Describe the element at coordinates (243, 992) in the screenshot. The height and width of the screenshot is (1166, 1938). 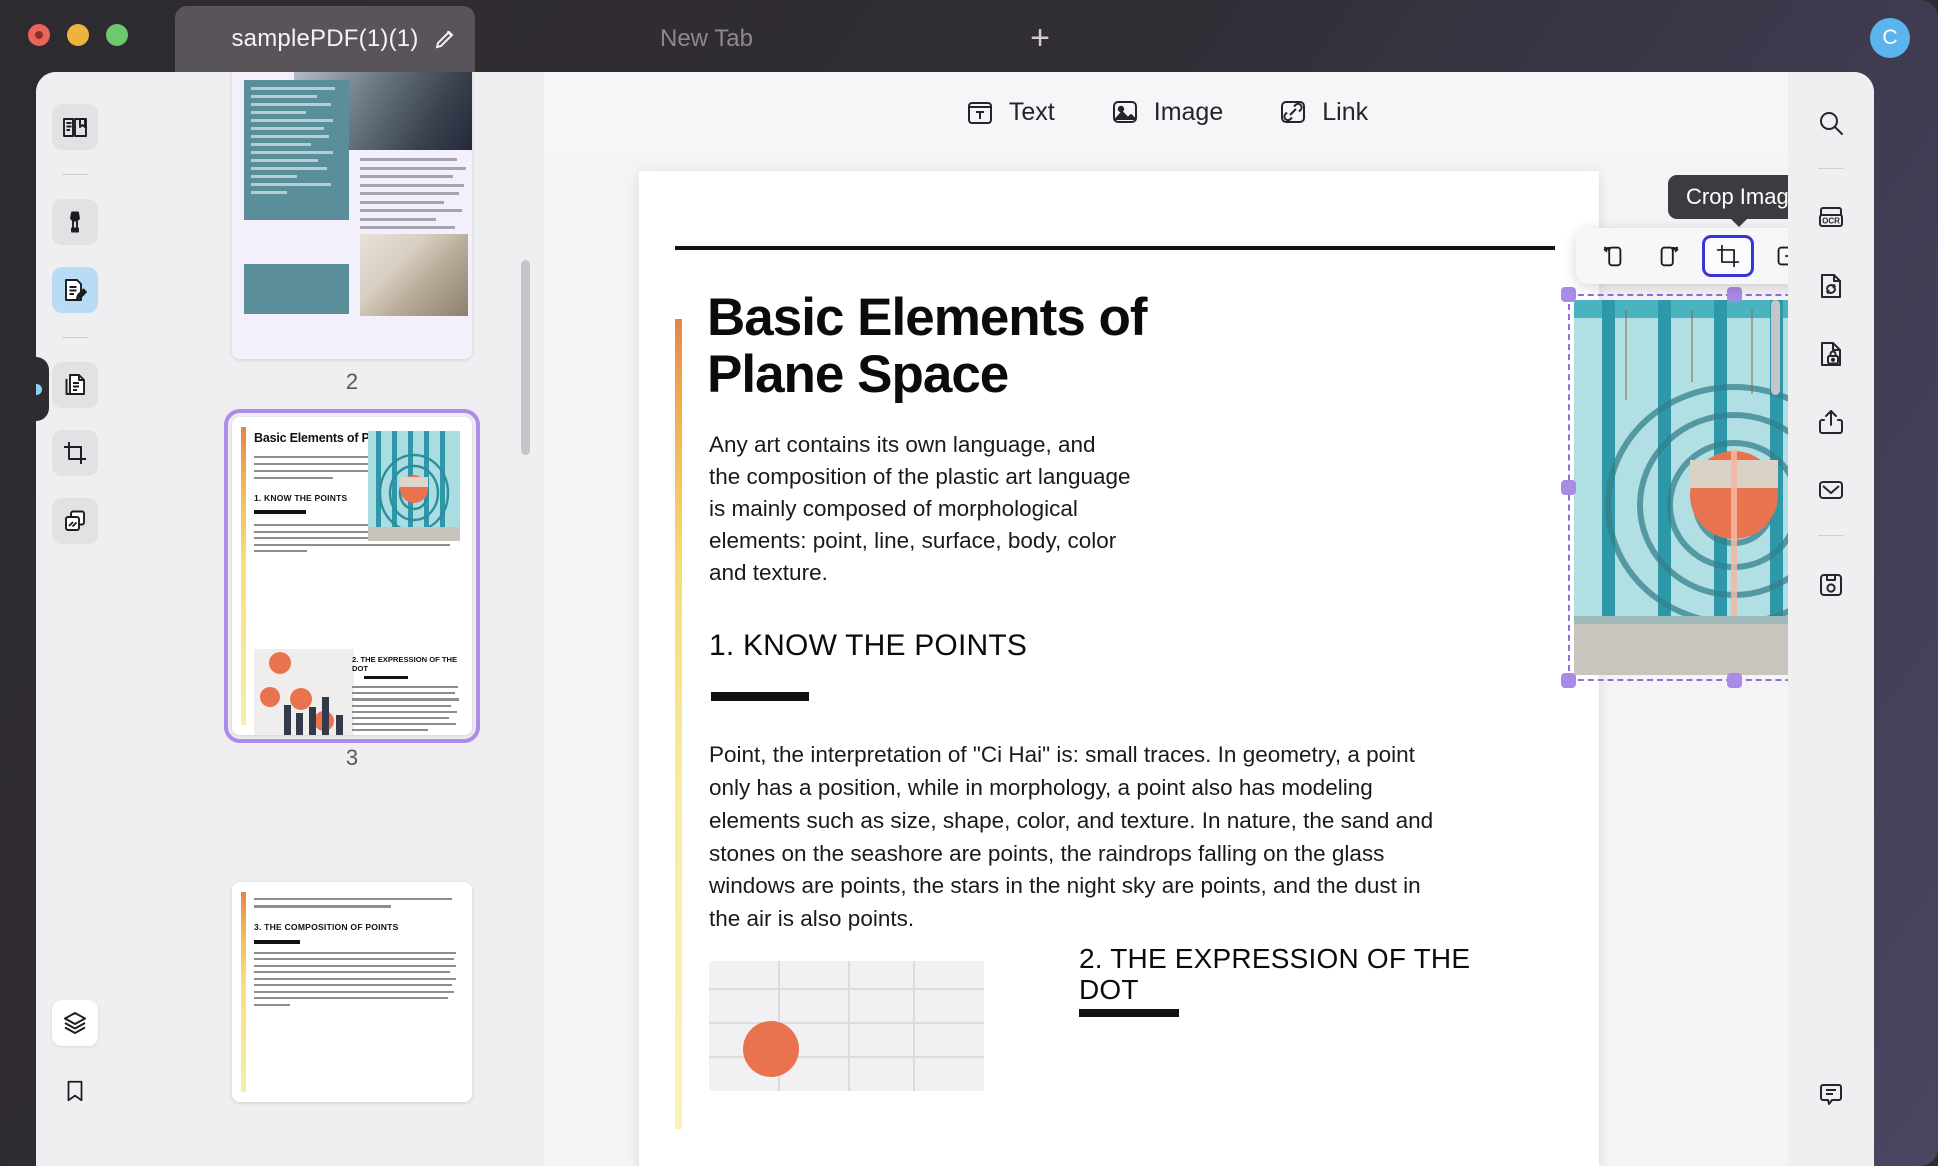
I see `thumb-accent-bar` at that location.